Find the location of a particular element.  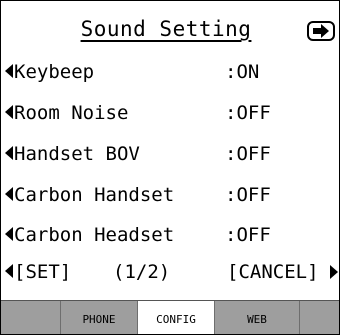

setting-label: Handset BOV is located at coordinates (77, 154).